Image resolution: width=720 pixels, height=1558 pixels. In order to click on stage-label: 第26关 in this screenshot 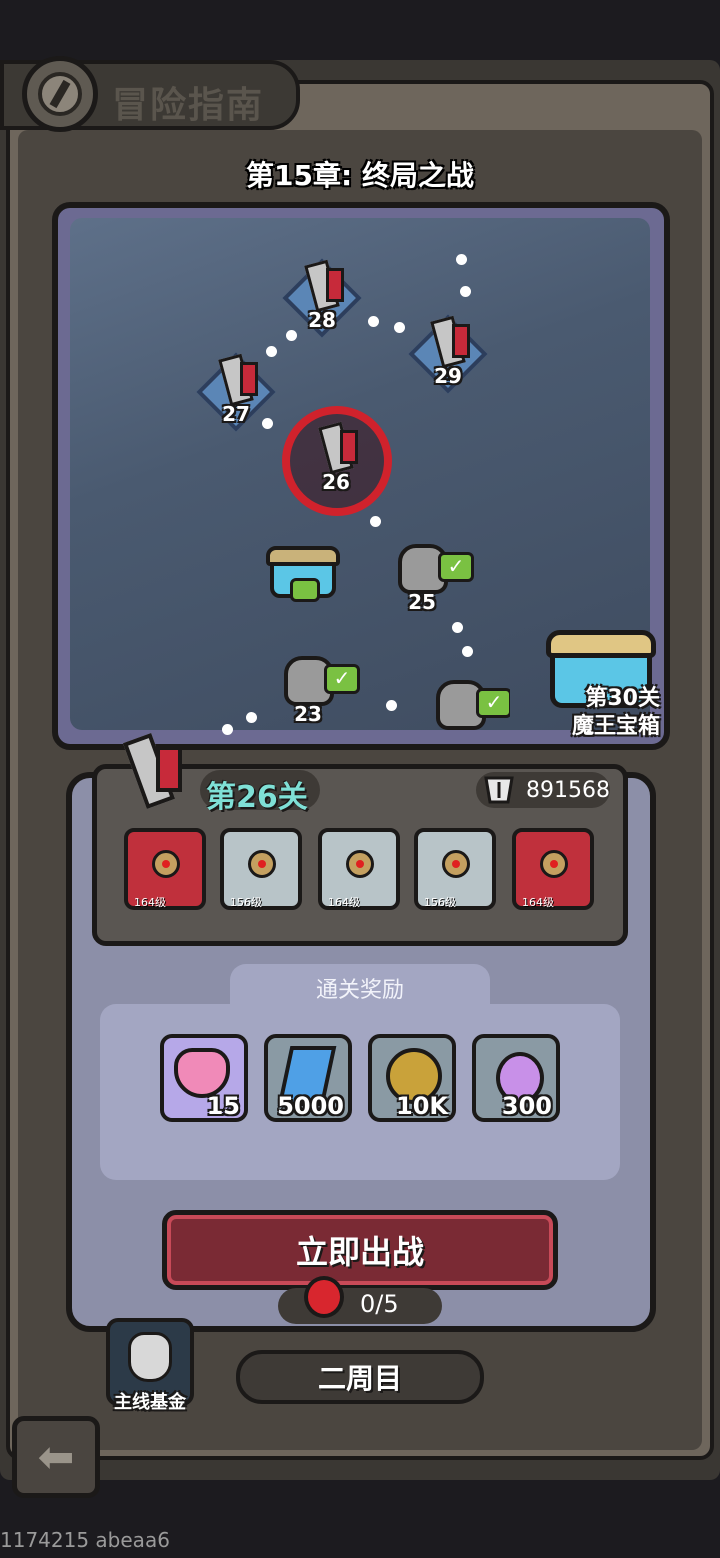, I will do `click(257, 797)`.